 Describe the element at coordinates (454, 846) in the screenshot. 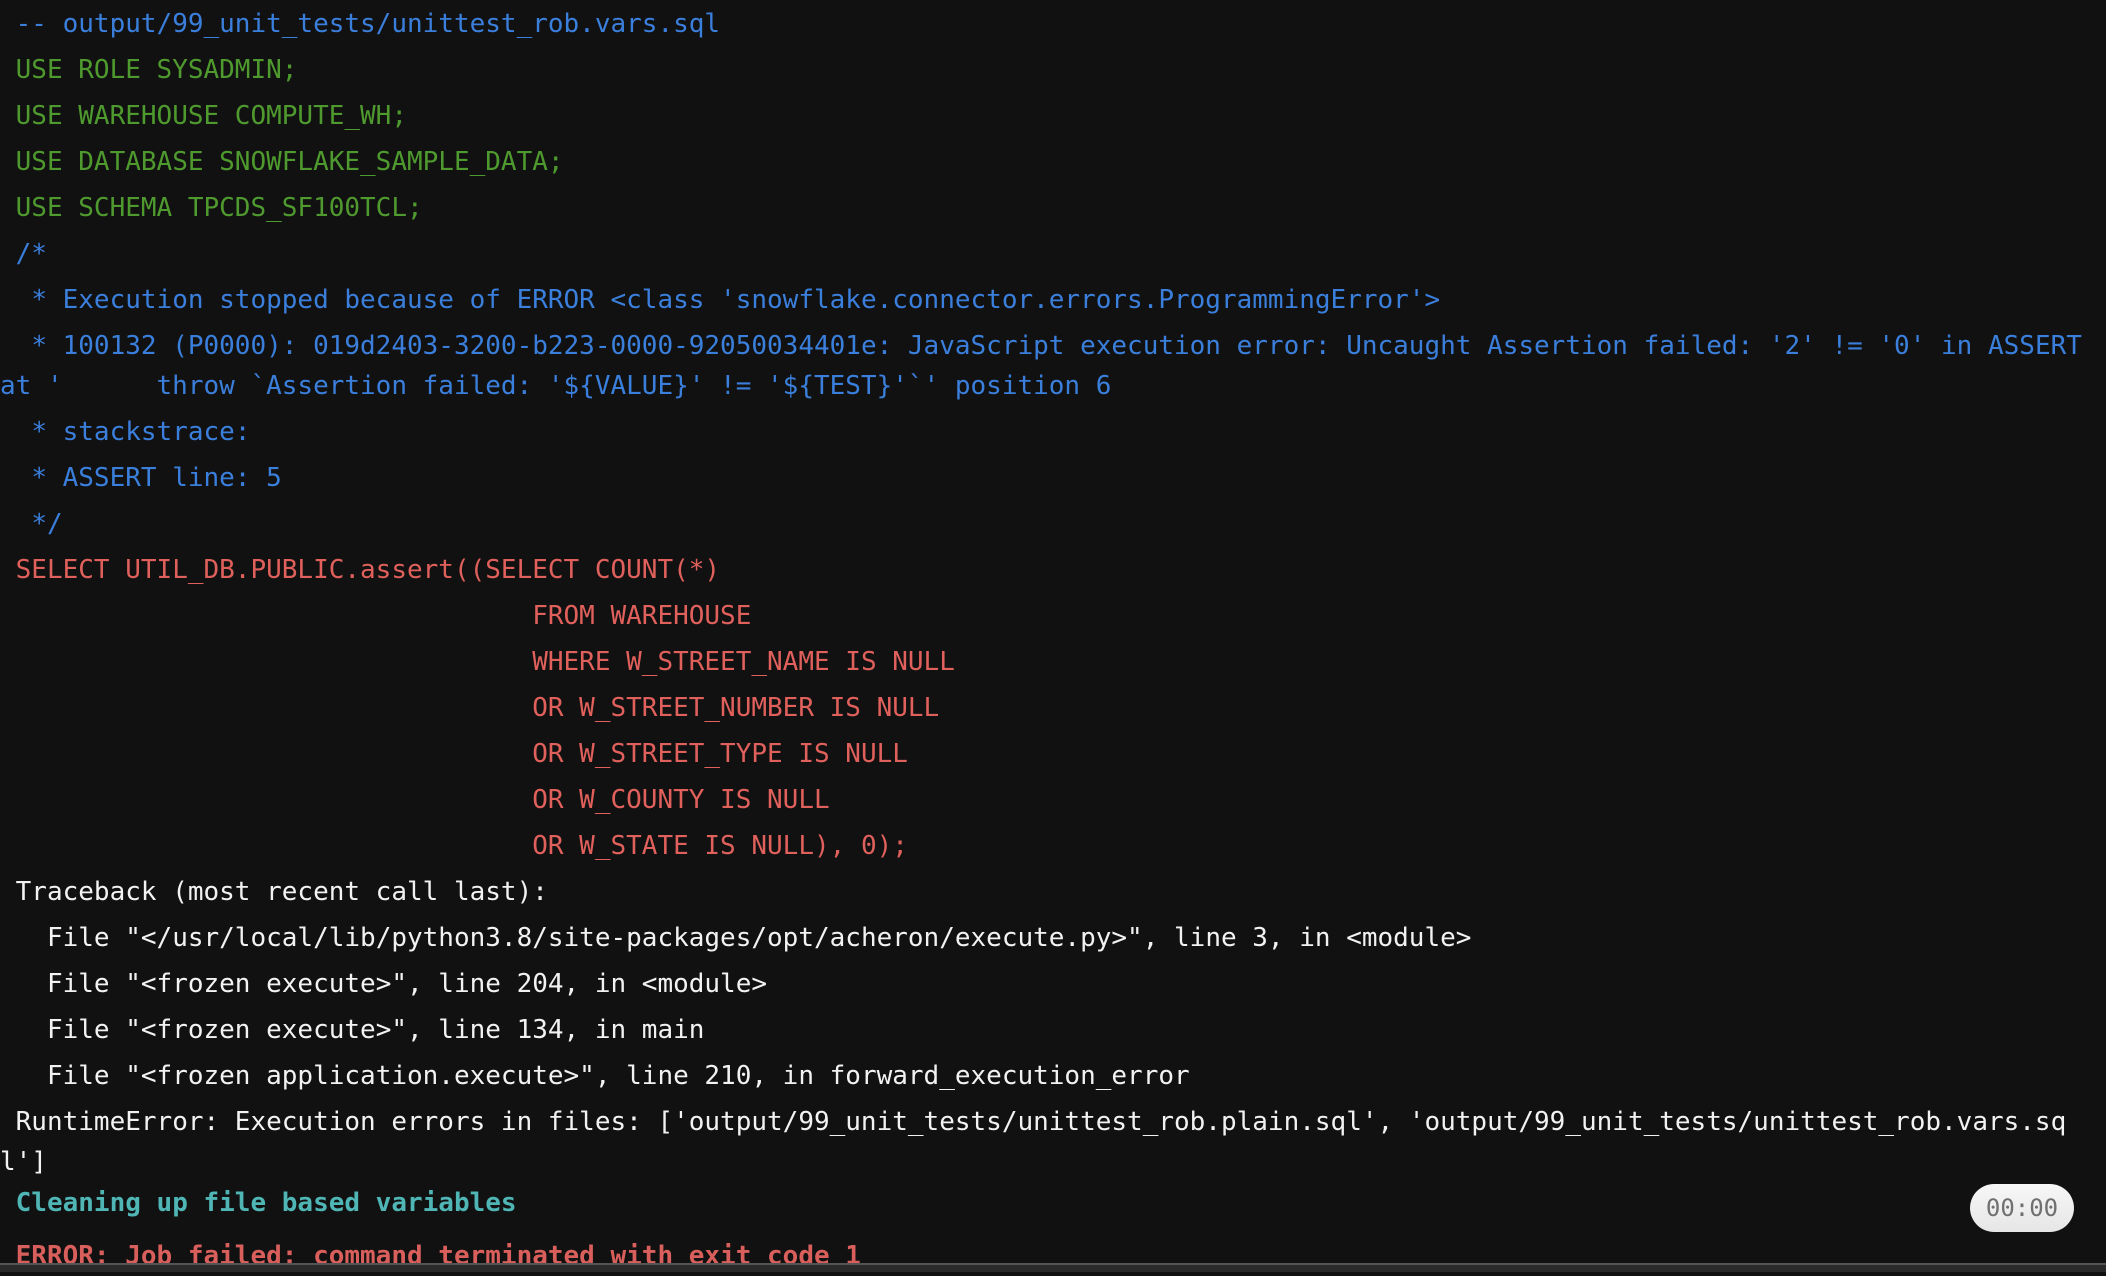

I see `log-line: OR W_STATE IS NULL), 0);` at that location.